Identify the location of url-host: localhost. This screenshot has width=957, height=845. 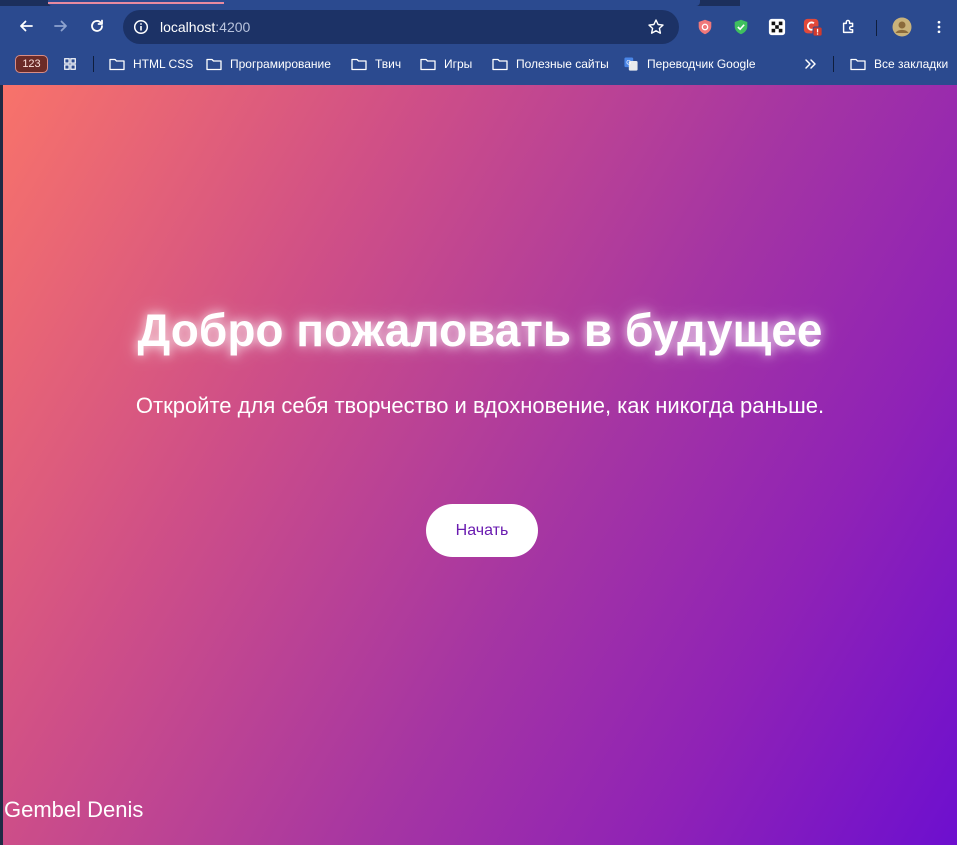
(188, 27).